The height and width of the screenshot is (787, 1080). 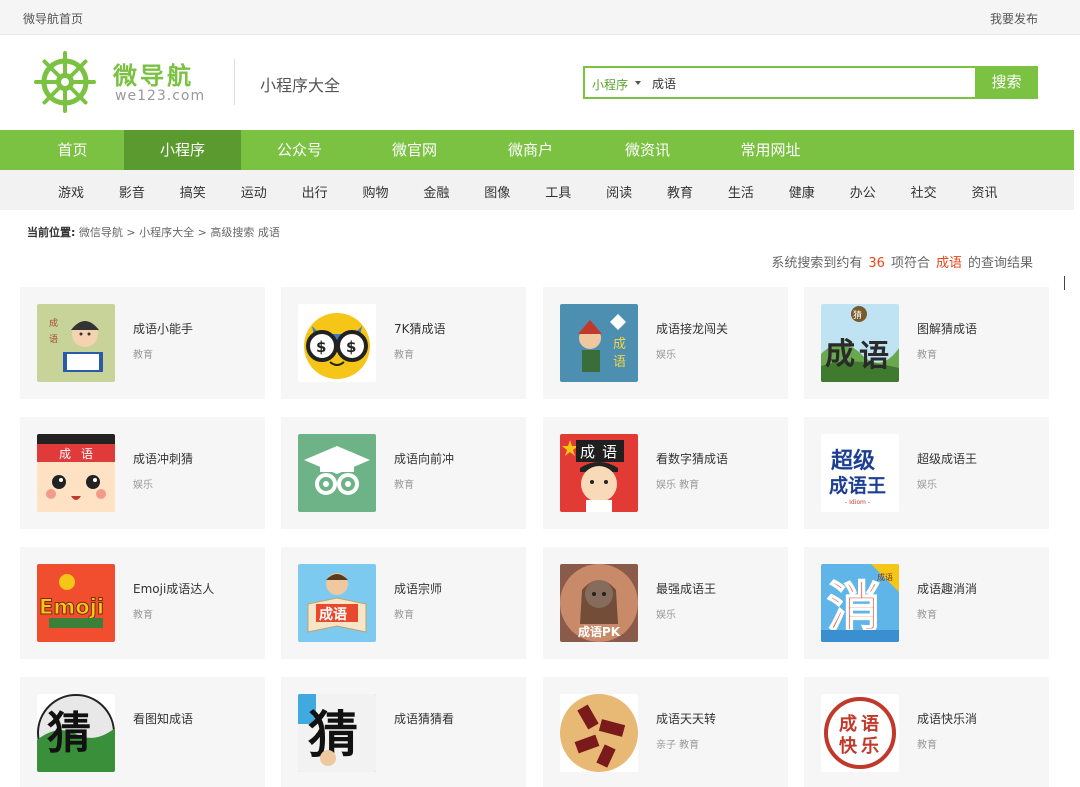 What do you see at coordinates (182, 150) in the screenshot?
I see `main-nav-item: 小程序` at bounding box center [182, 150].